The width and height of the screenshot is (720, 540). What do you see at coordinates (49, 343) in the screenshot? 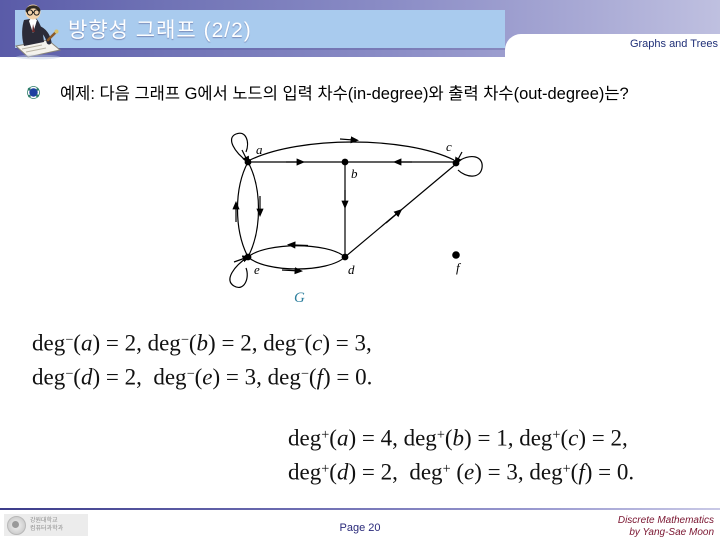
I see `indeg-a-fn: deg` at bounding box center [49, 343].